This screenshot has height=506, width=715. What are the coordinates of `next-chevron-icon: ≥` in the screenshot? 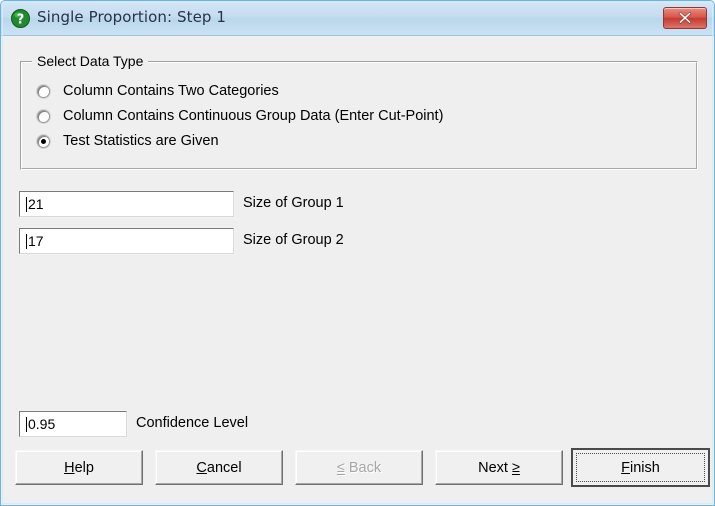 It's located at (515, 467).